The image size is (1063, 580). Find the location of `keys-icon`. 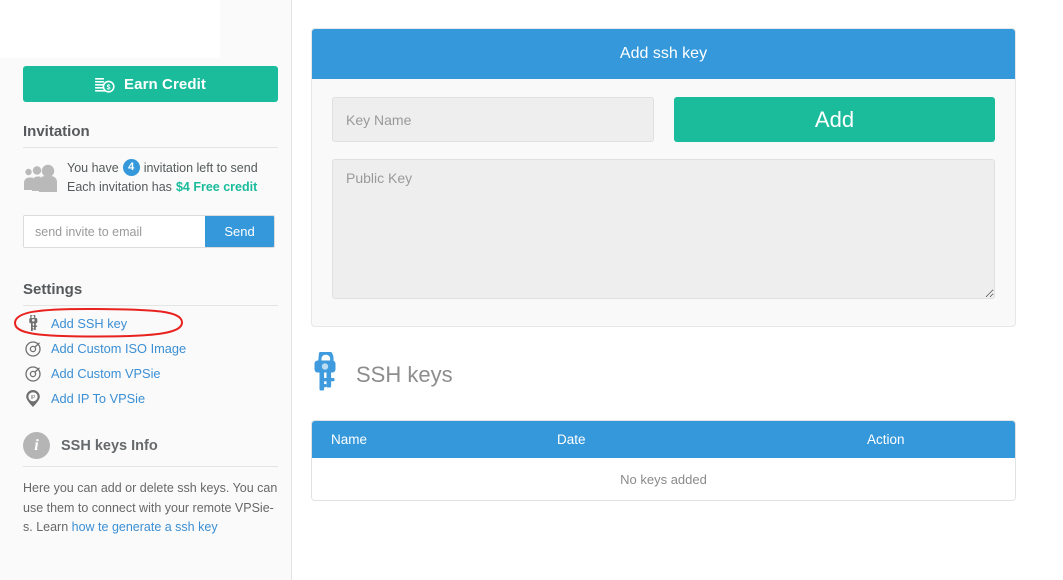

keys-icon is located at coordinates (33, 323).